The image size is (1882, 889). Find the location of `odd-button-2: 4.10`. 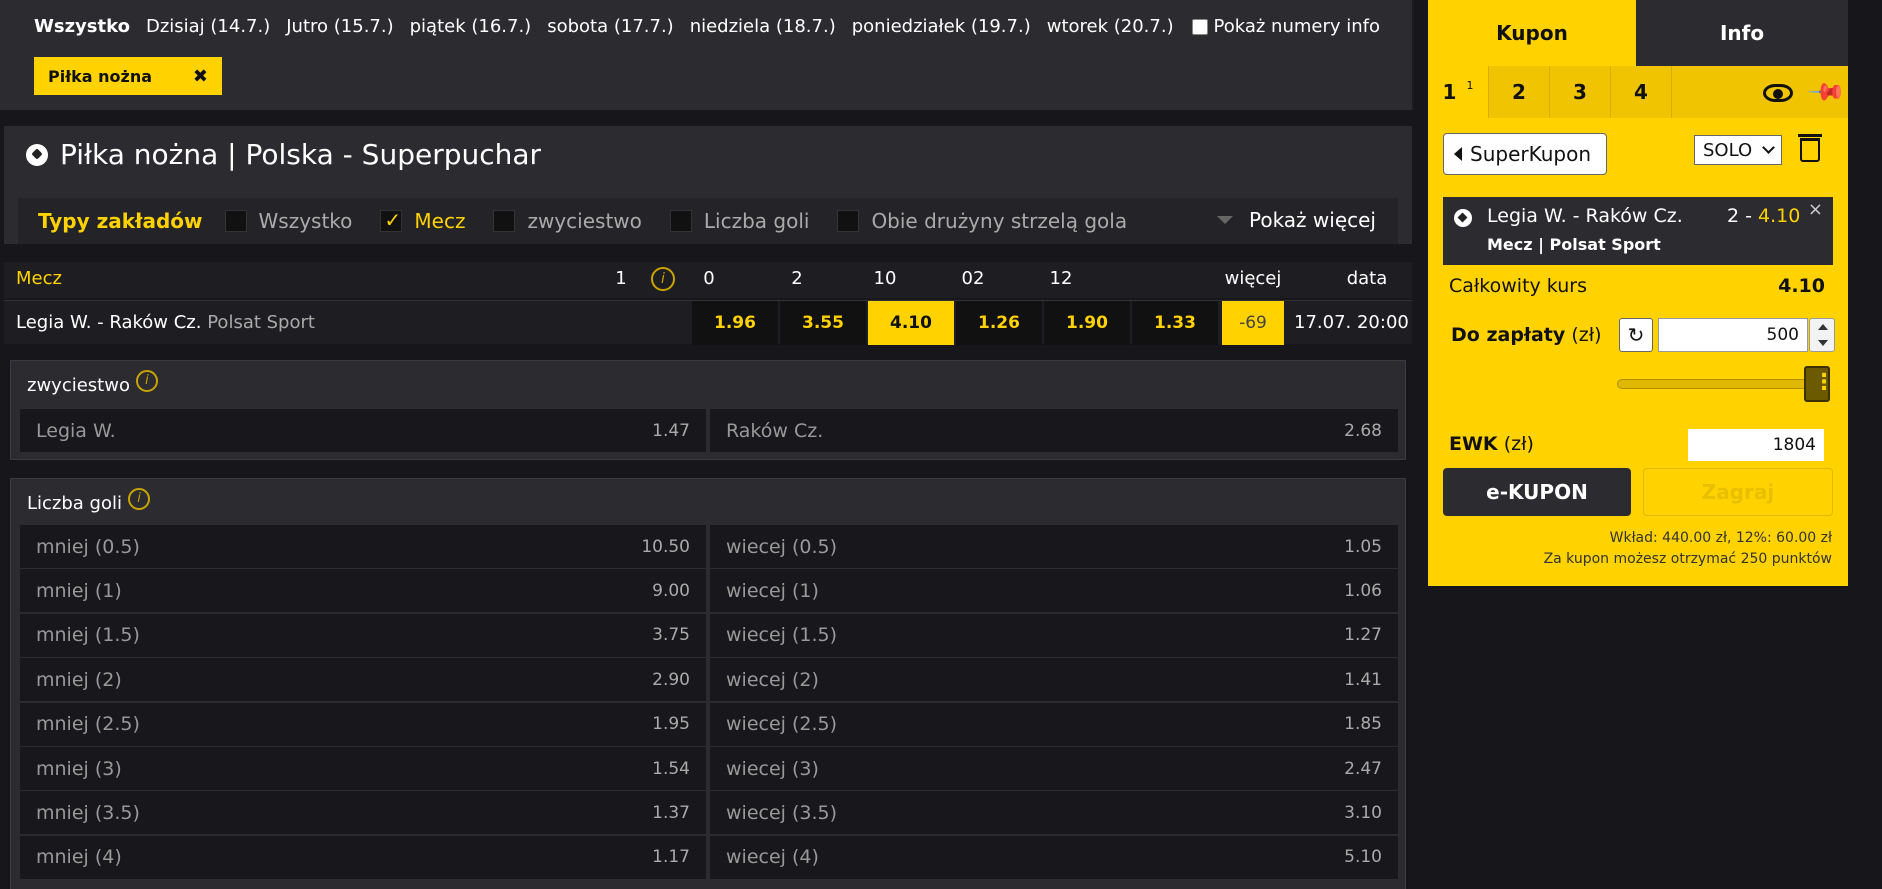

odd-button-2: 4.10 is located at coordinates (911, 323).